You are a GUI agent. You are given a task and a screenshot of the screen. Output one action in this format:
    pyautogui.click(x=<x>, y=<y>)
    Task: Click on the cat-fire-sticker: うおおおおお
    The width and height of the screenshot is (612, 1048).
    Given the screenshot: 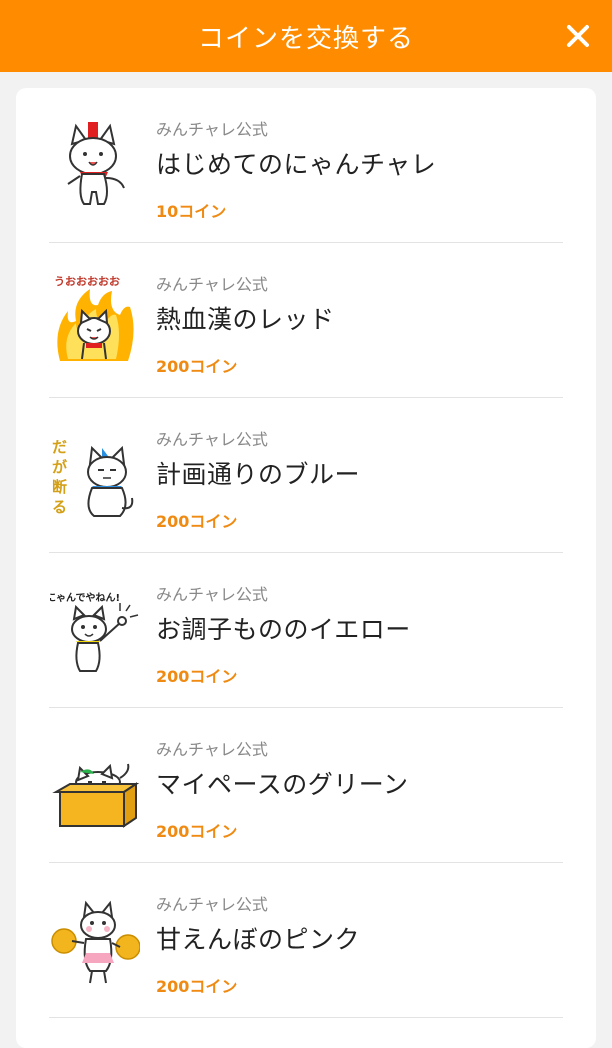 What is the action you would take?
    pyautogui.click(x=94, y=318)
    